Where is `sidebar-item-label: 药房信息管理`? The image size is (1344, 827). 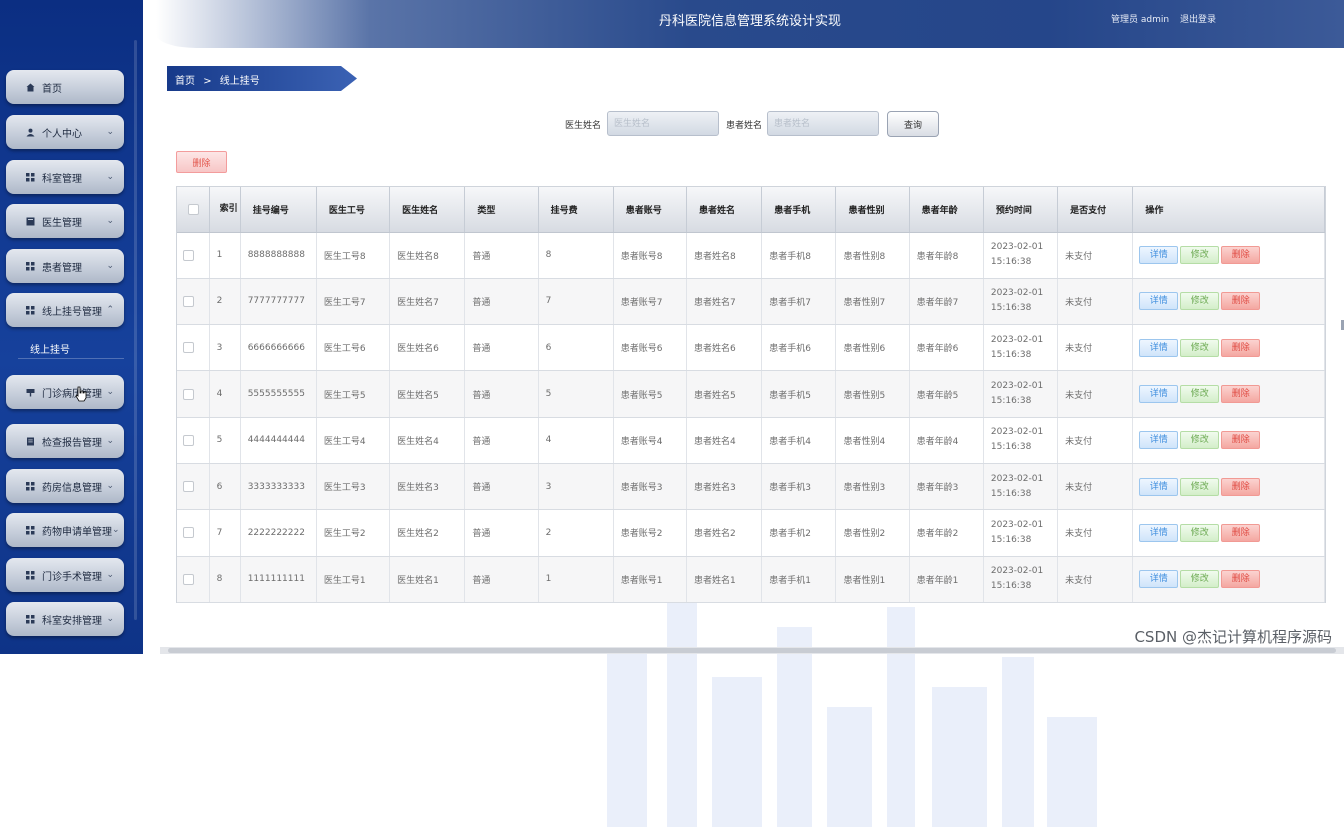
sidebar-item-label: 药房信息管理 is located at coordinates (72, 488).